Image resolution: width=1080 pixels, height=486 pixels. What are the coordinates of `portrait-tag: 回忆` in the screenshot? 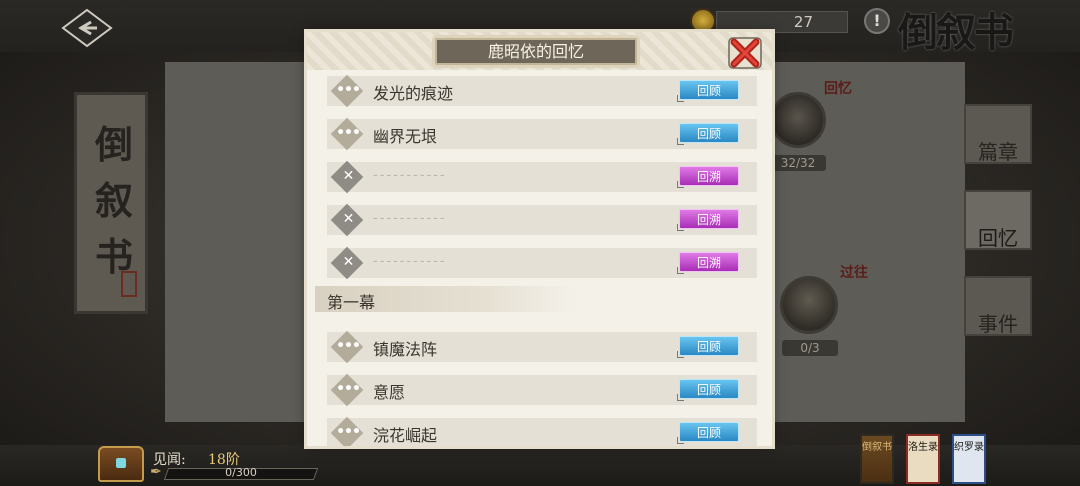 It's located at (838, 89).